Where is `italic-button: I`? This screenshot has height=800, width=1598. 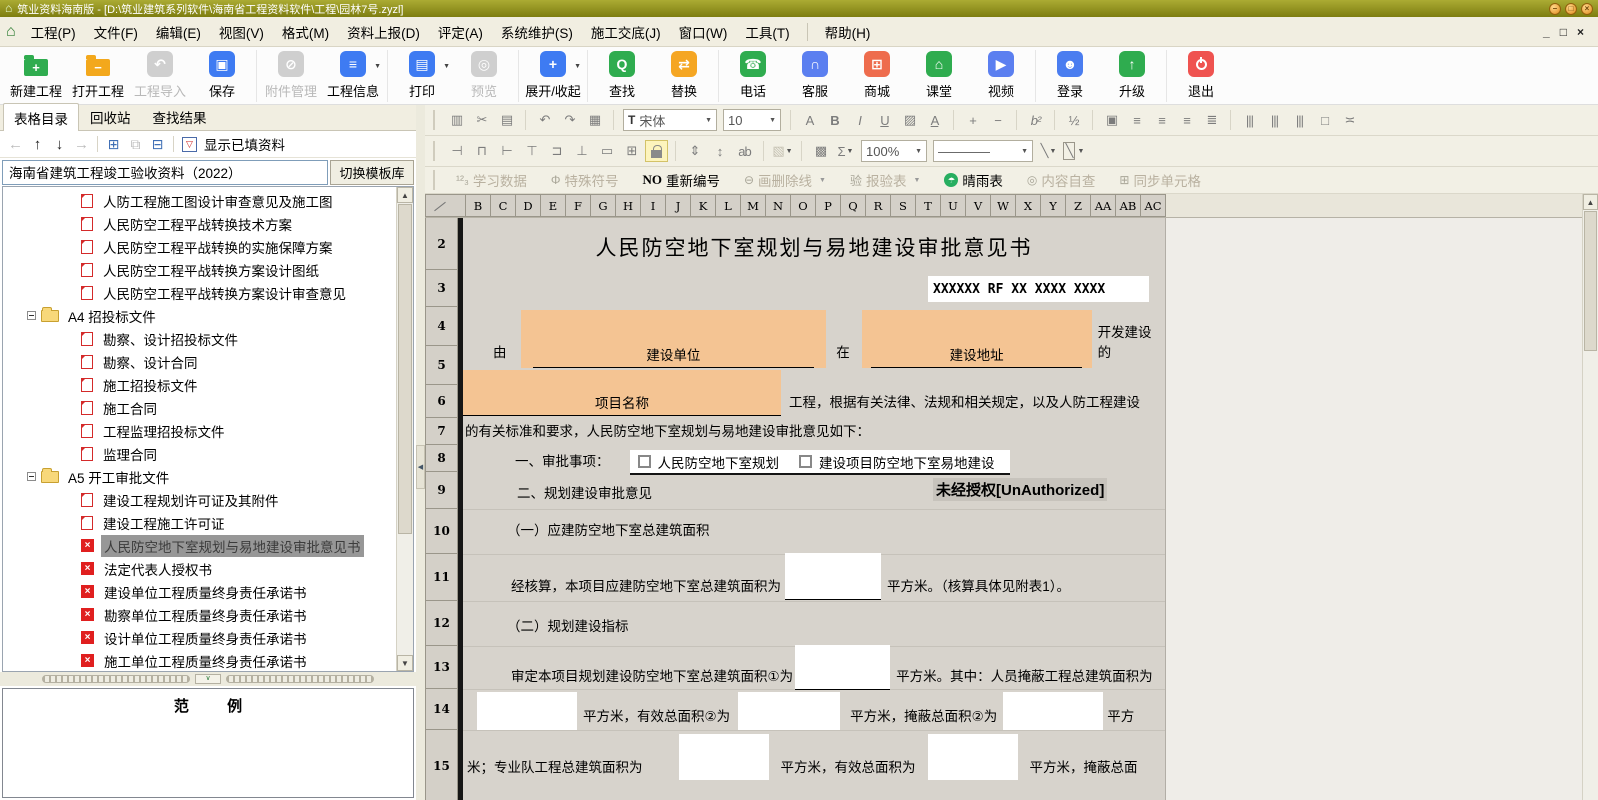
italic-button: I is located at coordinates (859, 120).